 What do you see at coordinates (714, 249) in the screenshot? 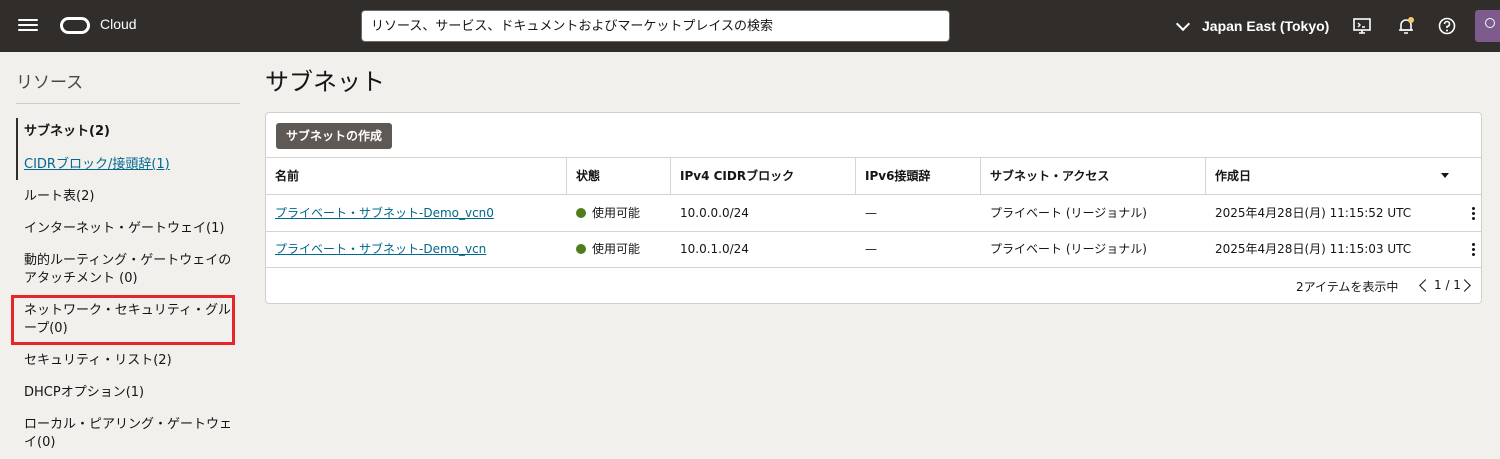
I see `row2-ipv4: 10.0.1.0/24` at bounding box center [714, 249].